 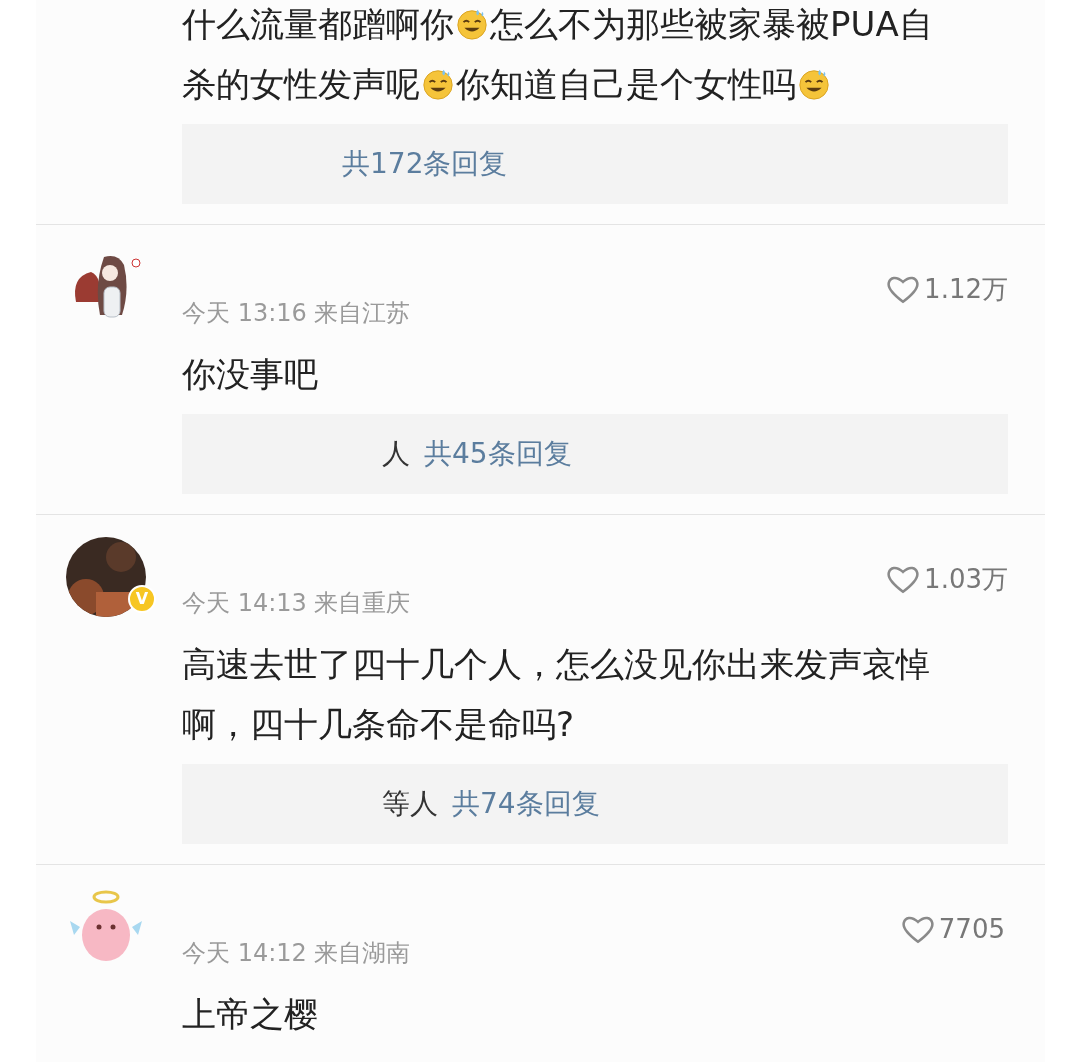 I want to click on reply-summary-bar: 共172条回复, so click(x=595, y=164).